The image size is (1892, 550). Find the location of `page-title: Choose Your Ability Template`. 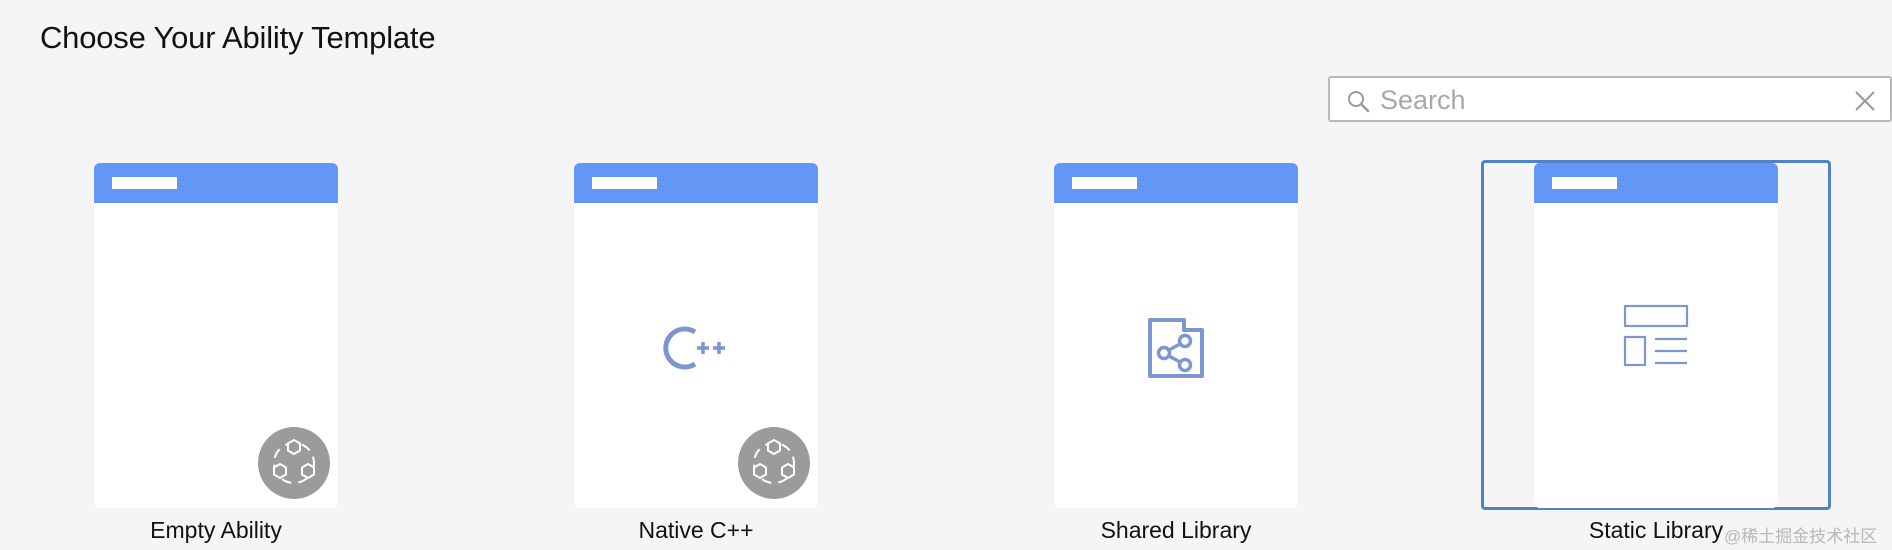

page-title: Choose Your Ability Template is located at coordinates (238, 37).